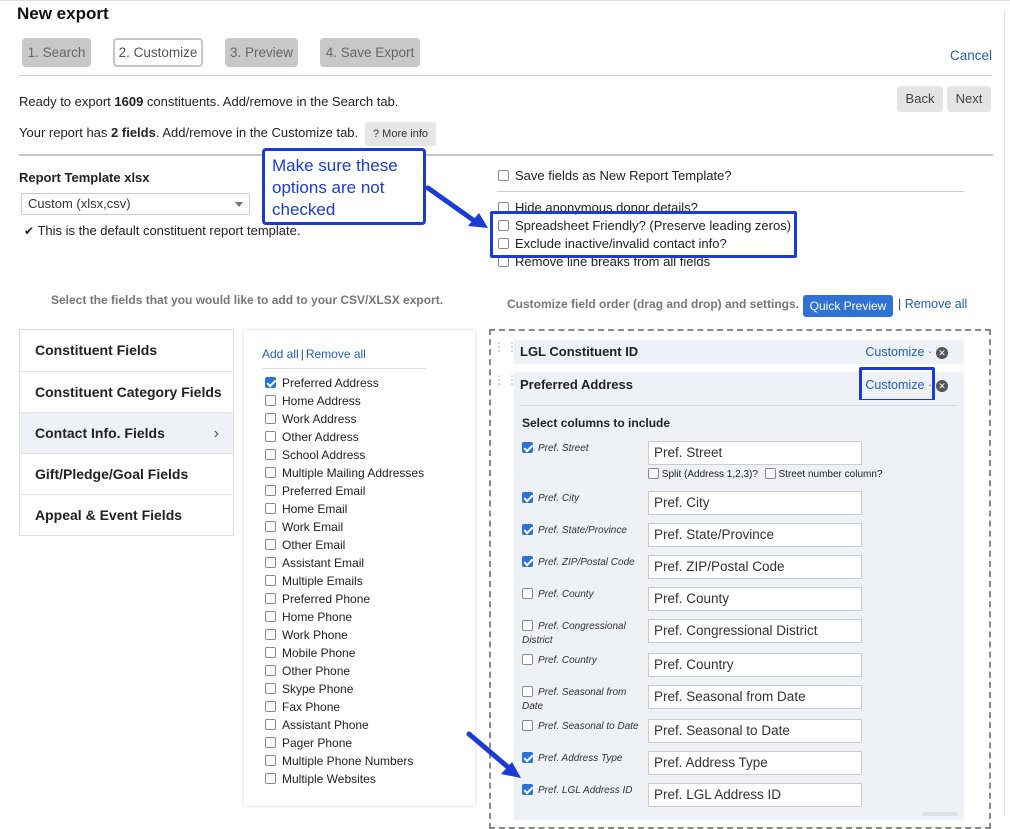  I want to click on add-all-link: Add all, so click(280, 354).